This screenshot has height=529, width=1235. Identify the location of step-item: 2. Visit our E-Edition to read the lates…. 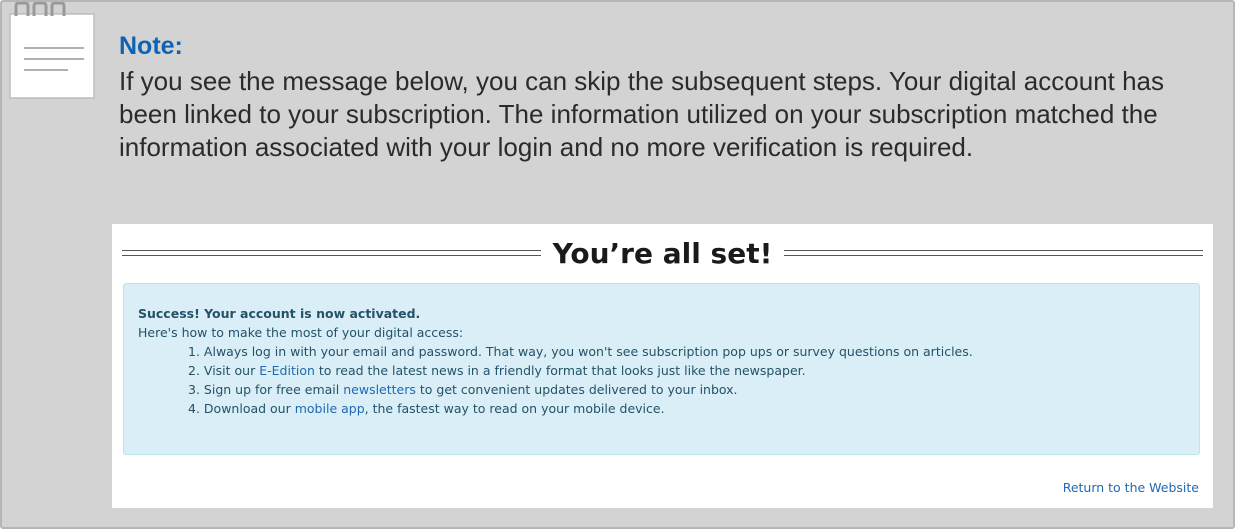
(497, 370).